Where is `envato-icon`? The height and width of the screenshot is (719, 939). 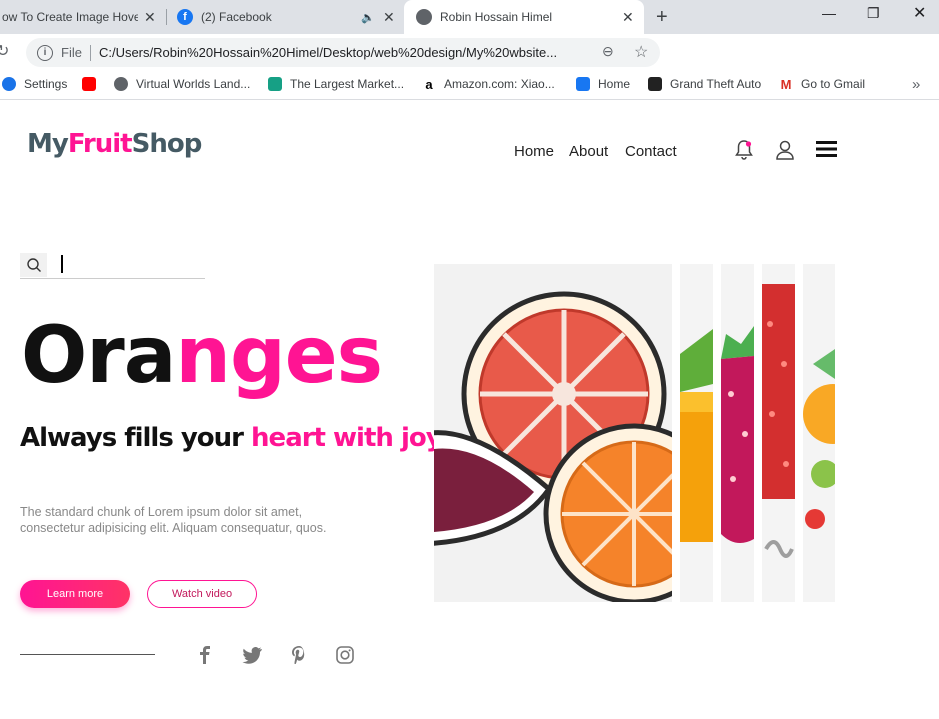
envato-icon is located at coordinates (275, 84).